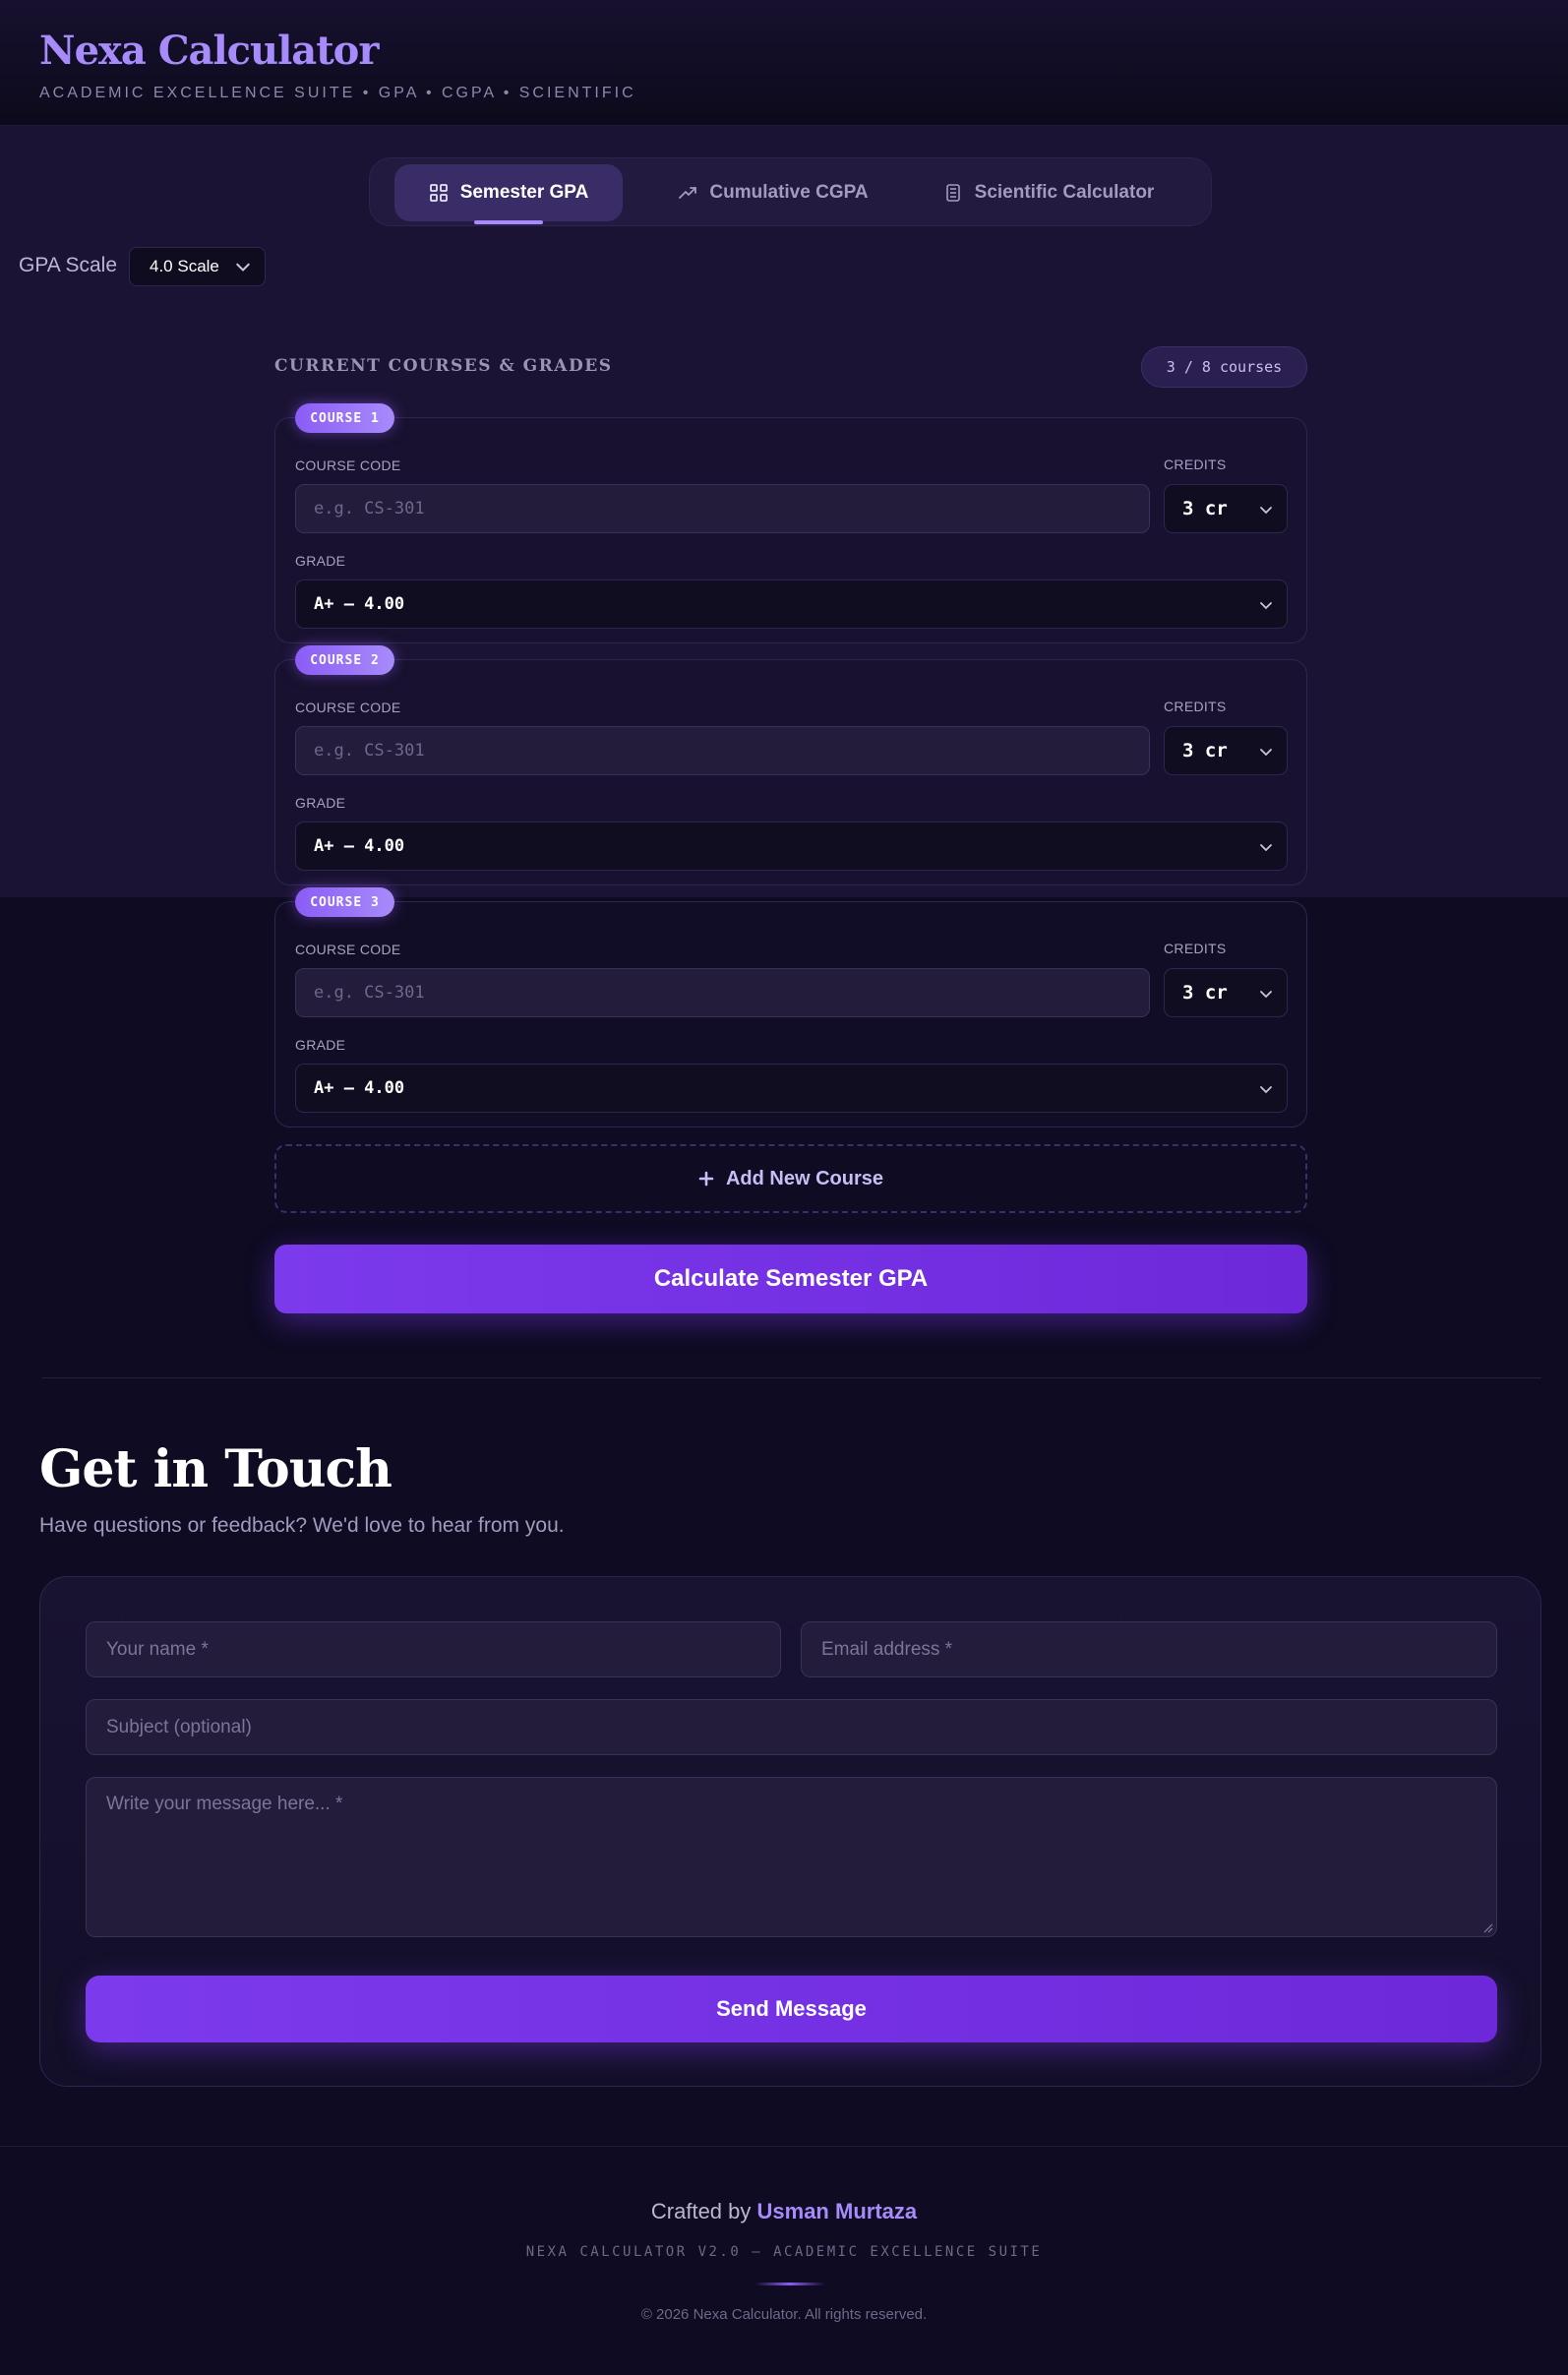 Image resolution: width=1568 pixels, height=2375 pixels. What do you see at coordinates (1064, 192) in the screenshot?
I see `tab-scientific-calculator-label: Scientific Calculator` at bounding box center [1064, 192].